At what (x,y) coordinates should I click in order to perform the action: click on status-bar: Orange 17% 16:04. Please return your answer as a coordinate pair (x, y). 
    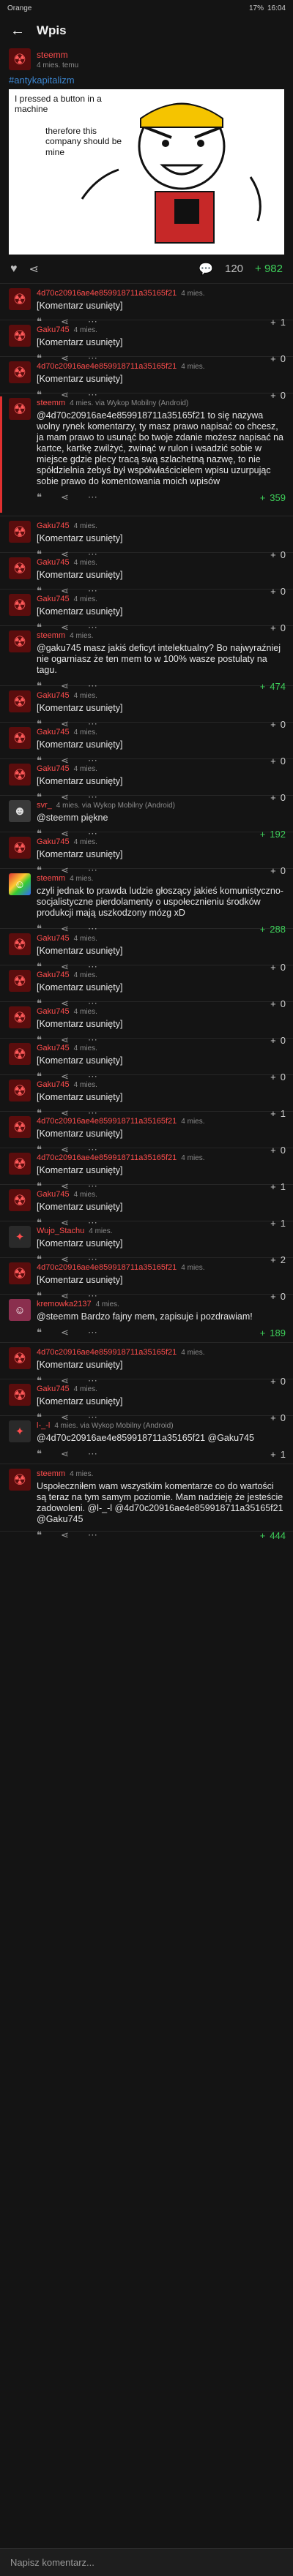
    Looking at the image, I should click on (147, 8).